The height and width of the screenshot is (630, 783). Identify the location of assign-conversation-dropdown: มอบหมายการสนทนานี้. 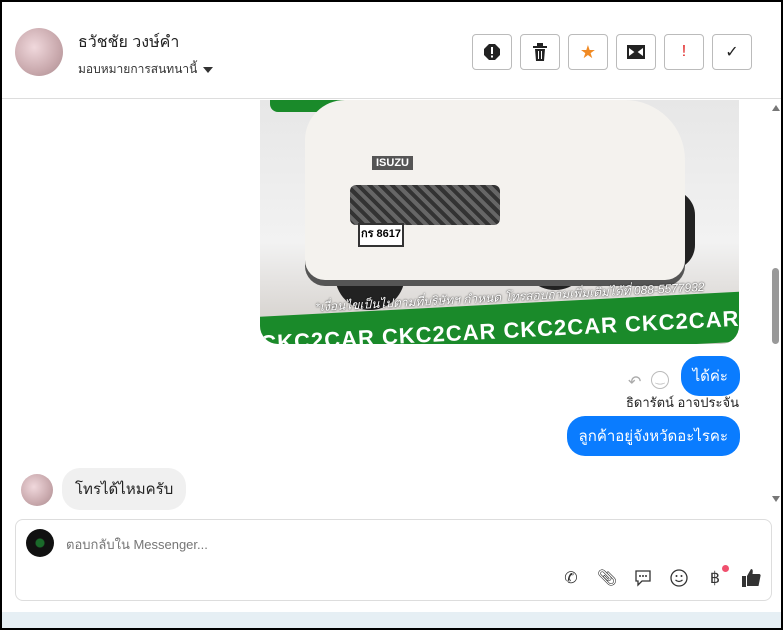
(146, 69).